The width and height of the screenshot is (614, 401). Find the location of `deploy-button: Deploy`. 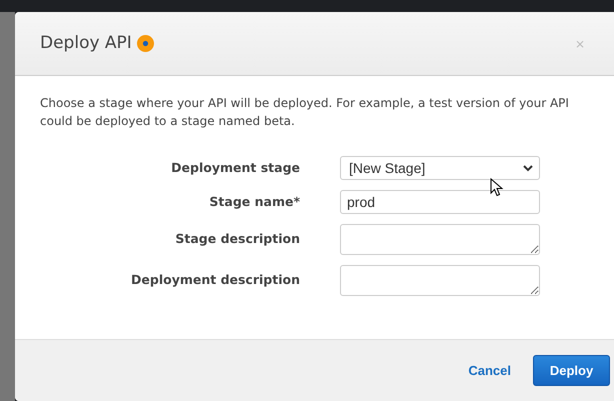

deploy-button: Deploy is located at coordinates (571, 370).